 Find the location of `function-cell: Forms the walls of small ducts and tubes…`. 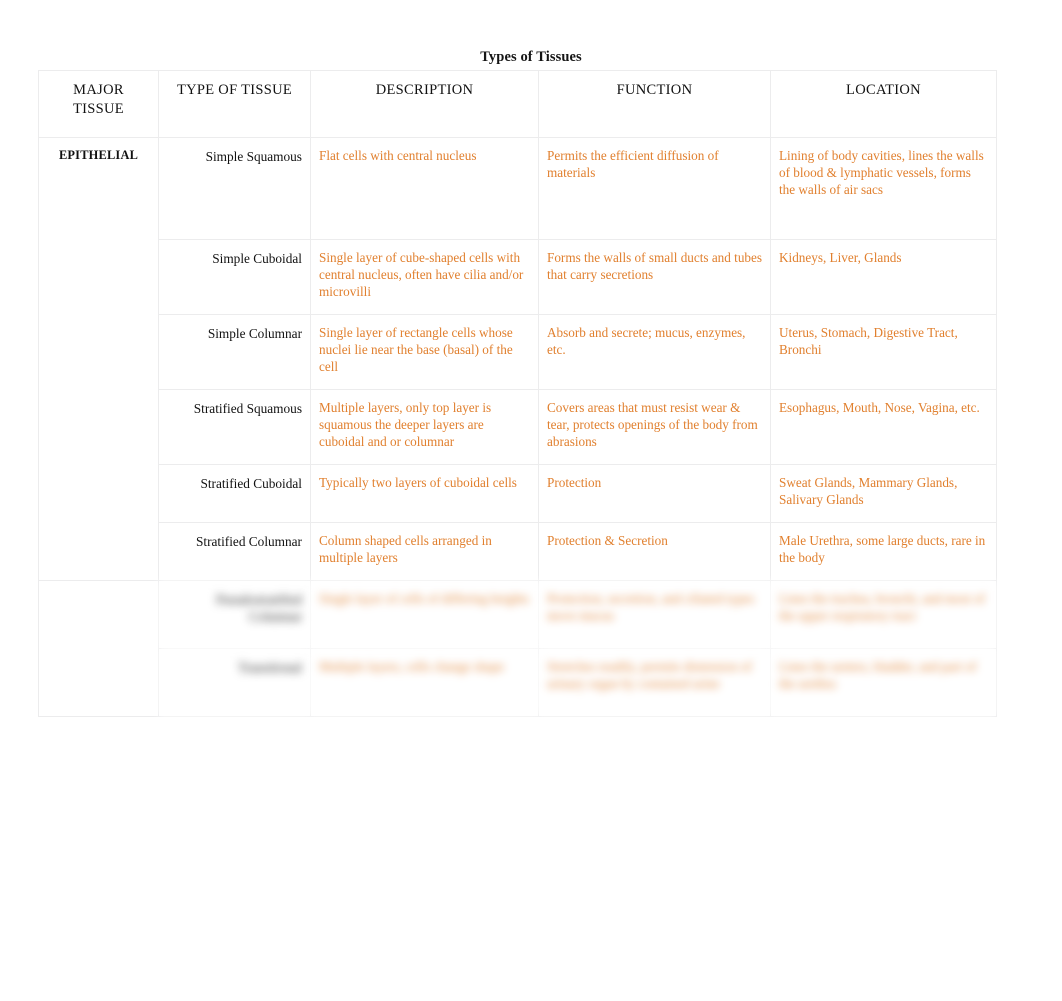

function-cell: Forms the walls of small ducts and tubes… is located at coordinates (654, 277).